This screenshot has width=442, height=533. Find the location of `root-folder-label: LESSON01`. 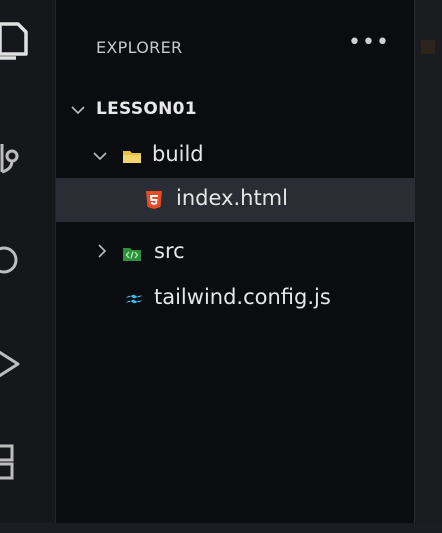

root-folder-label: LESSON01 is located at coordinates (146, 109).